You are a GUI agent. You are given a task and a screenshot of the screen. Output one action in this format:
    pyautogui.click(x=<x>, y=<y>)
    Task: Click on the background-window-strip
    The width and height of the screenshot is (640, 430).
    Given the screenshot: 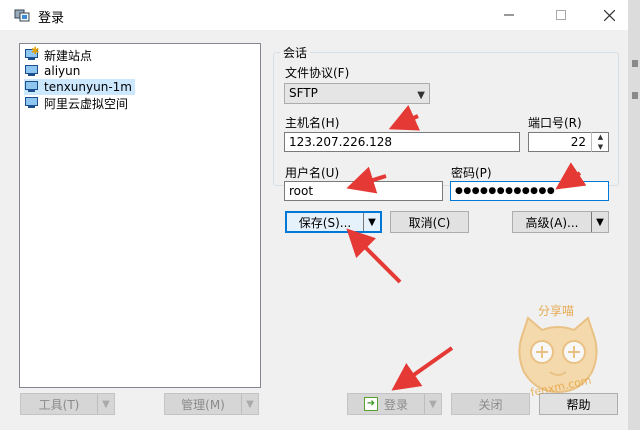 What is the action you would take?
    pyautogui.click(x=634, y=215)
    